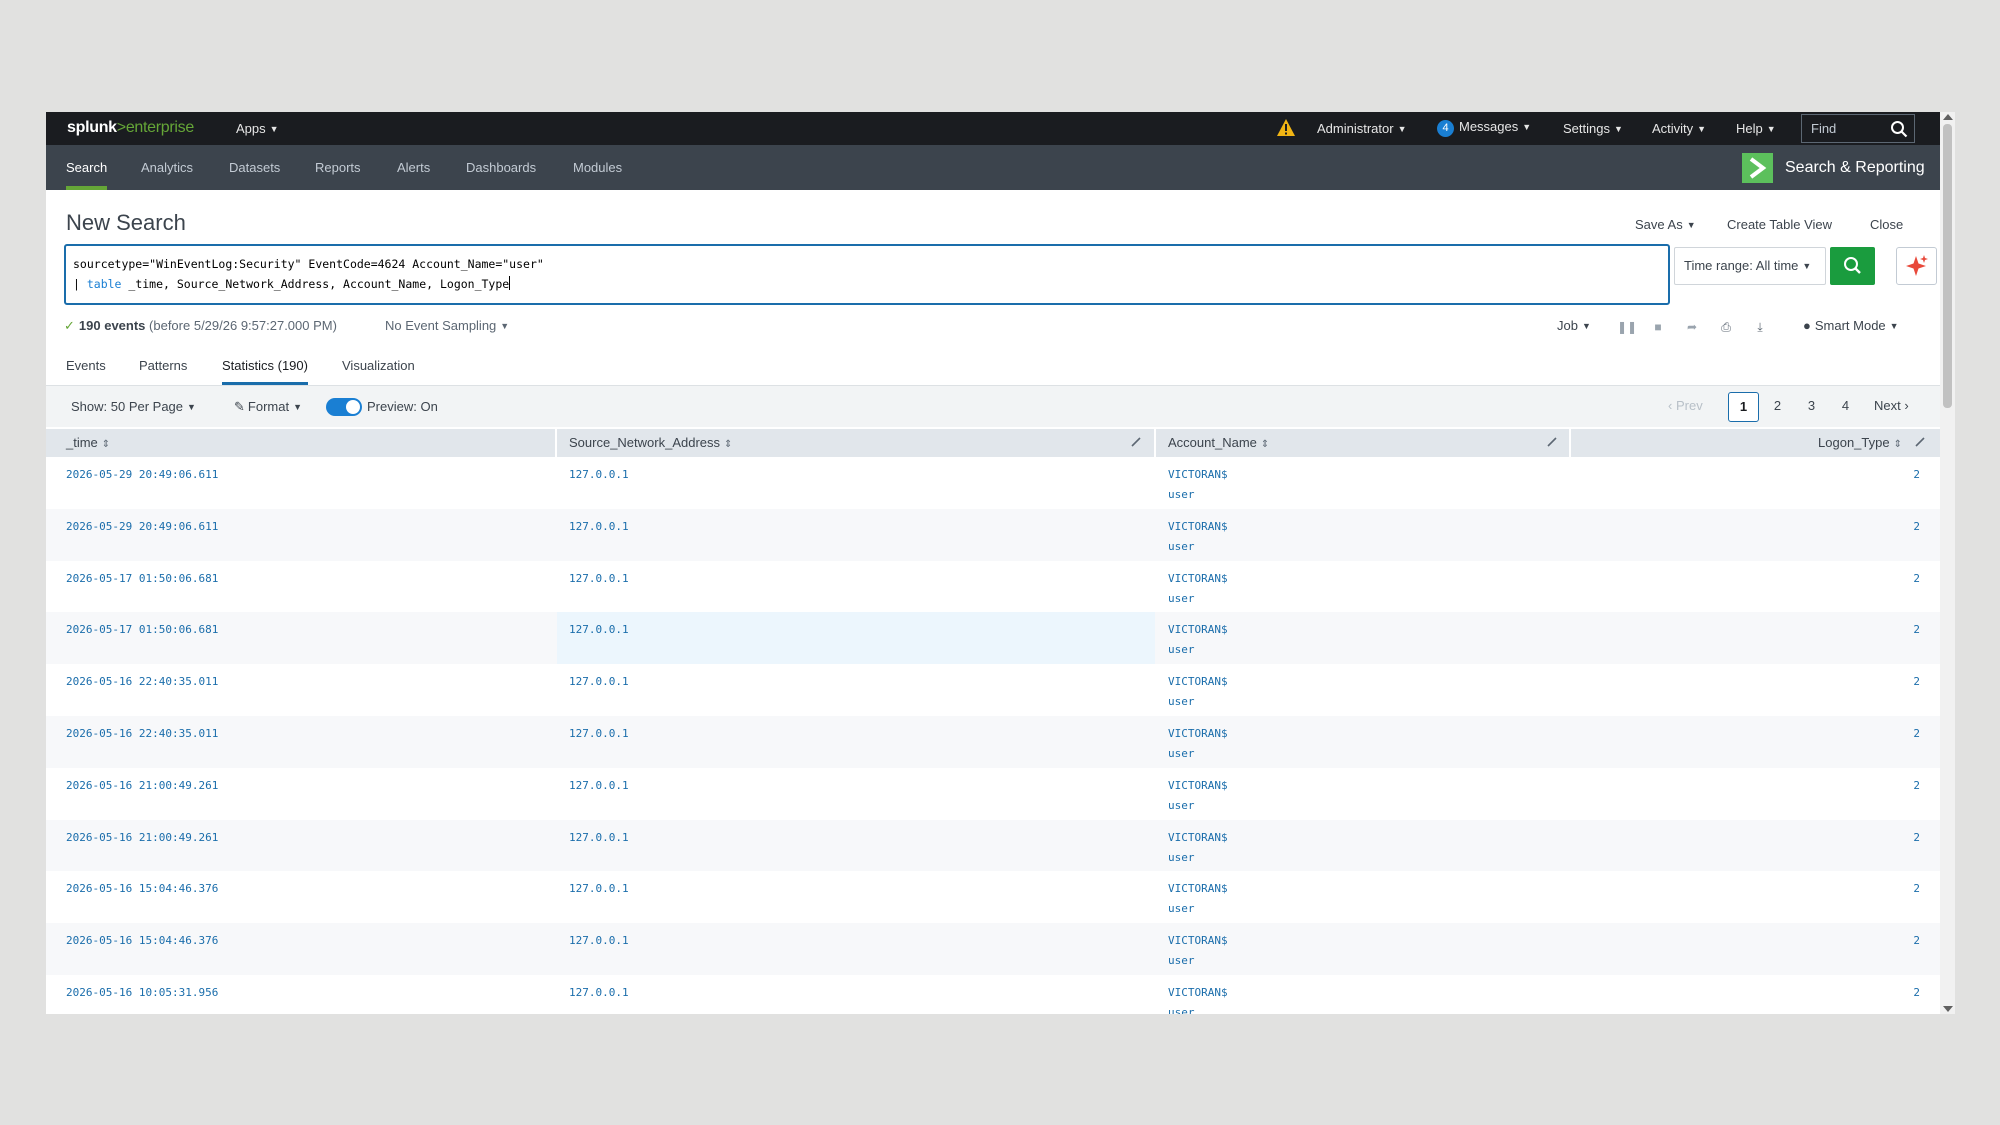 This screenshot has width=2000, height=1125. I want to click on page-scrollbar, so click(1947, 563).